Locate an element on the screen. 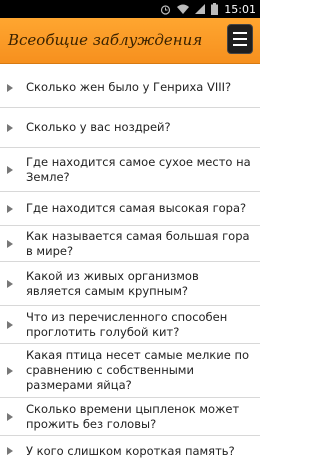 Image resolution: width=320 pixels, height=466 pixels. question-text: Сколько у вас ноздрей? is located at coordinates (98, 127).